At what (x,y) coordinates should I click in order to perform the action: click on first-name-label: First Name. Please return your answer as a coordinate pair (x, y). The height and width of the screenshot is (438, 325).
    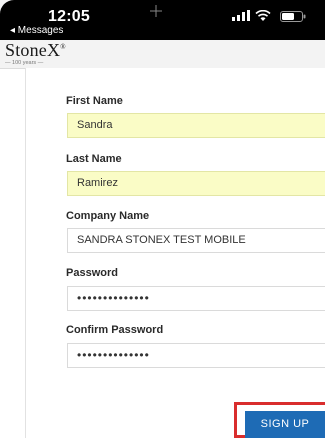
    Looking at the image, I should click on (94, 101).